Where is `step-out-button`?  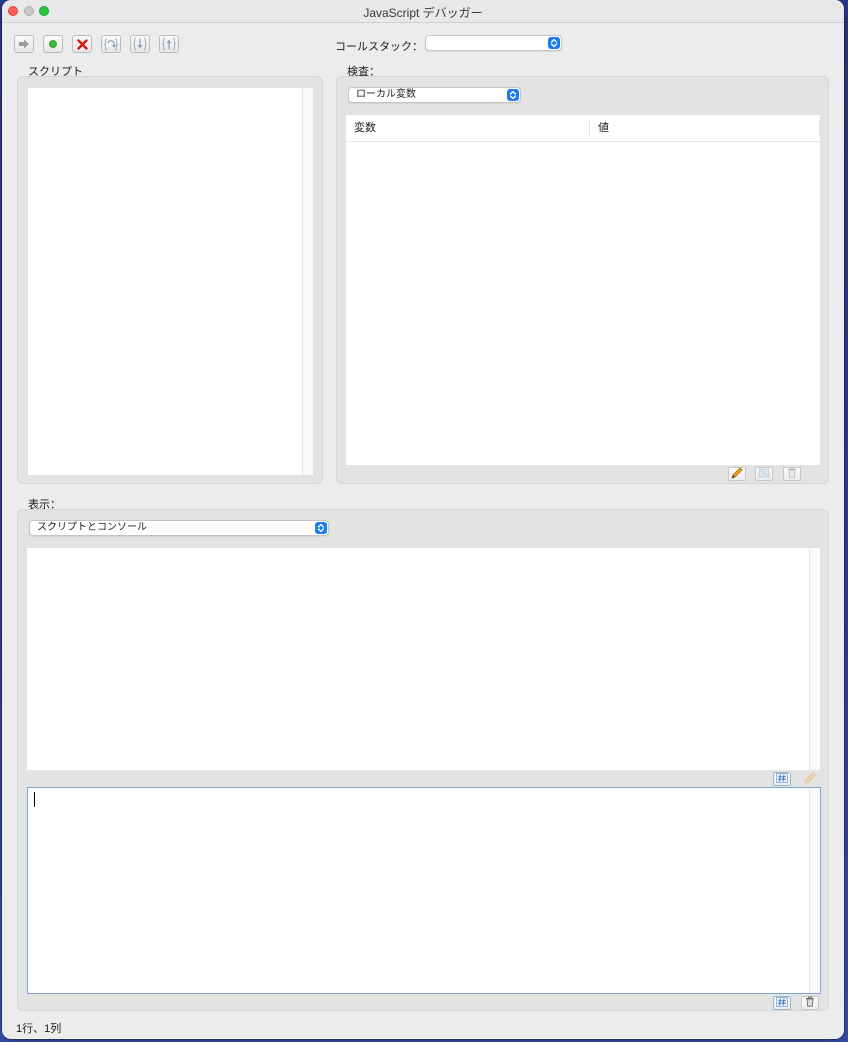
step-out-button is located at coordinates (169, 44).